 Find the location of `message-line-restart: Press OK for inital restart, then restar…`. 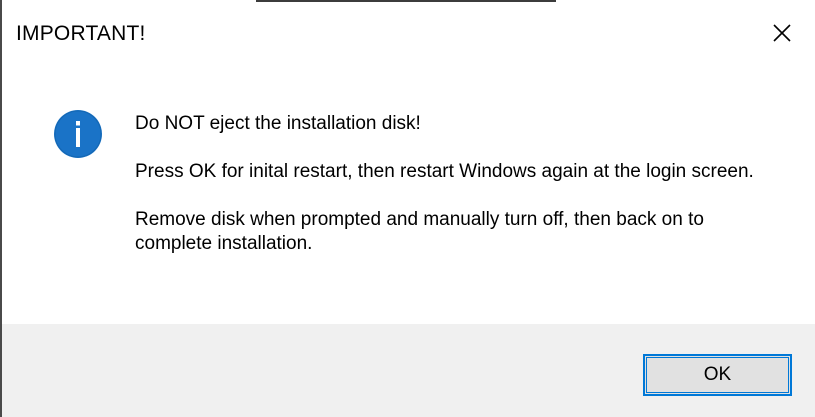

message-line-restart: Press OK for inital restart, then restar… is located at coordinates (444, 171).